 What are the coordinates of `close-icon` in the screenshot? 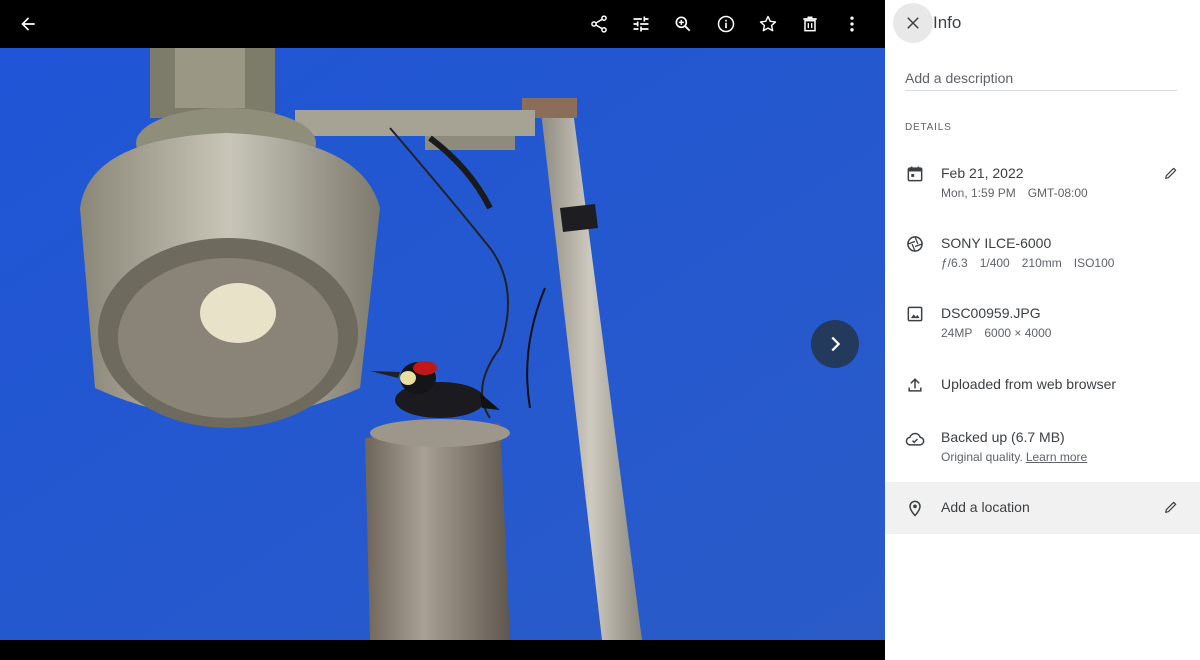 It's located at (913, 23).